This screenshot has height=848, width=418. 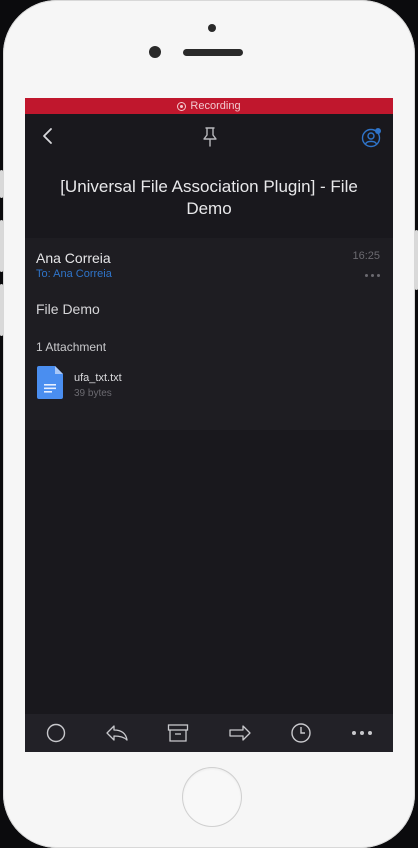 What do you see at coordinates (50, 385) in the screenshot?
I see `text-file-icon` at bounding box center [50, 385].